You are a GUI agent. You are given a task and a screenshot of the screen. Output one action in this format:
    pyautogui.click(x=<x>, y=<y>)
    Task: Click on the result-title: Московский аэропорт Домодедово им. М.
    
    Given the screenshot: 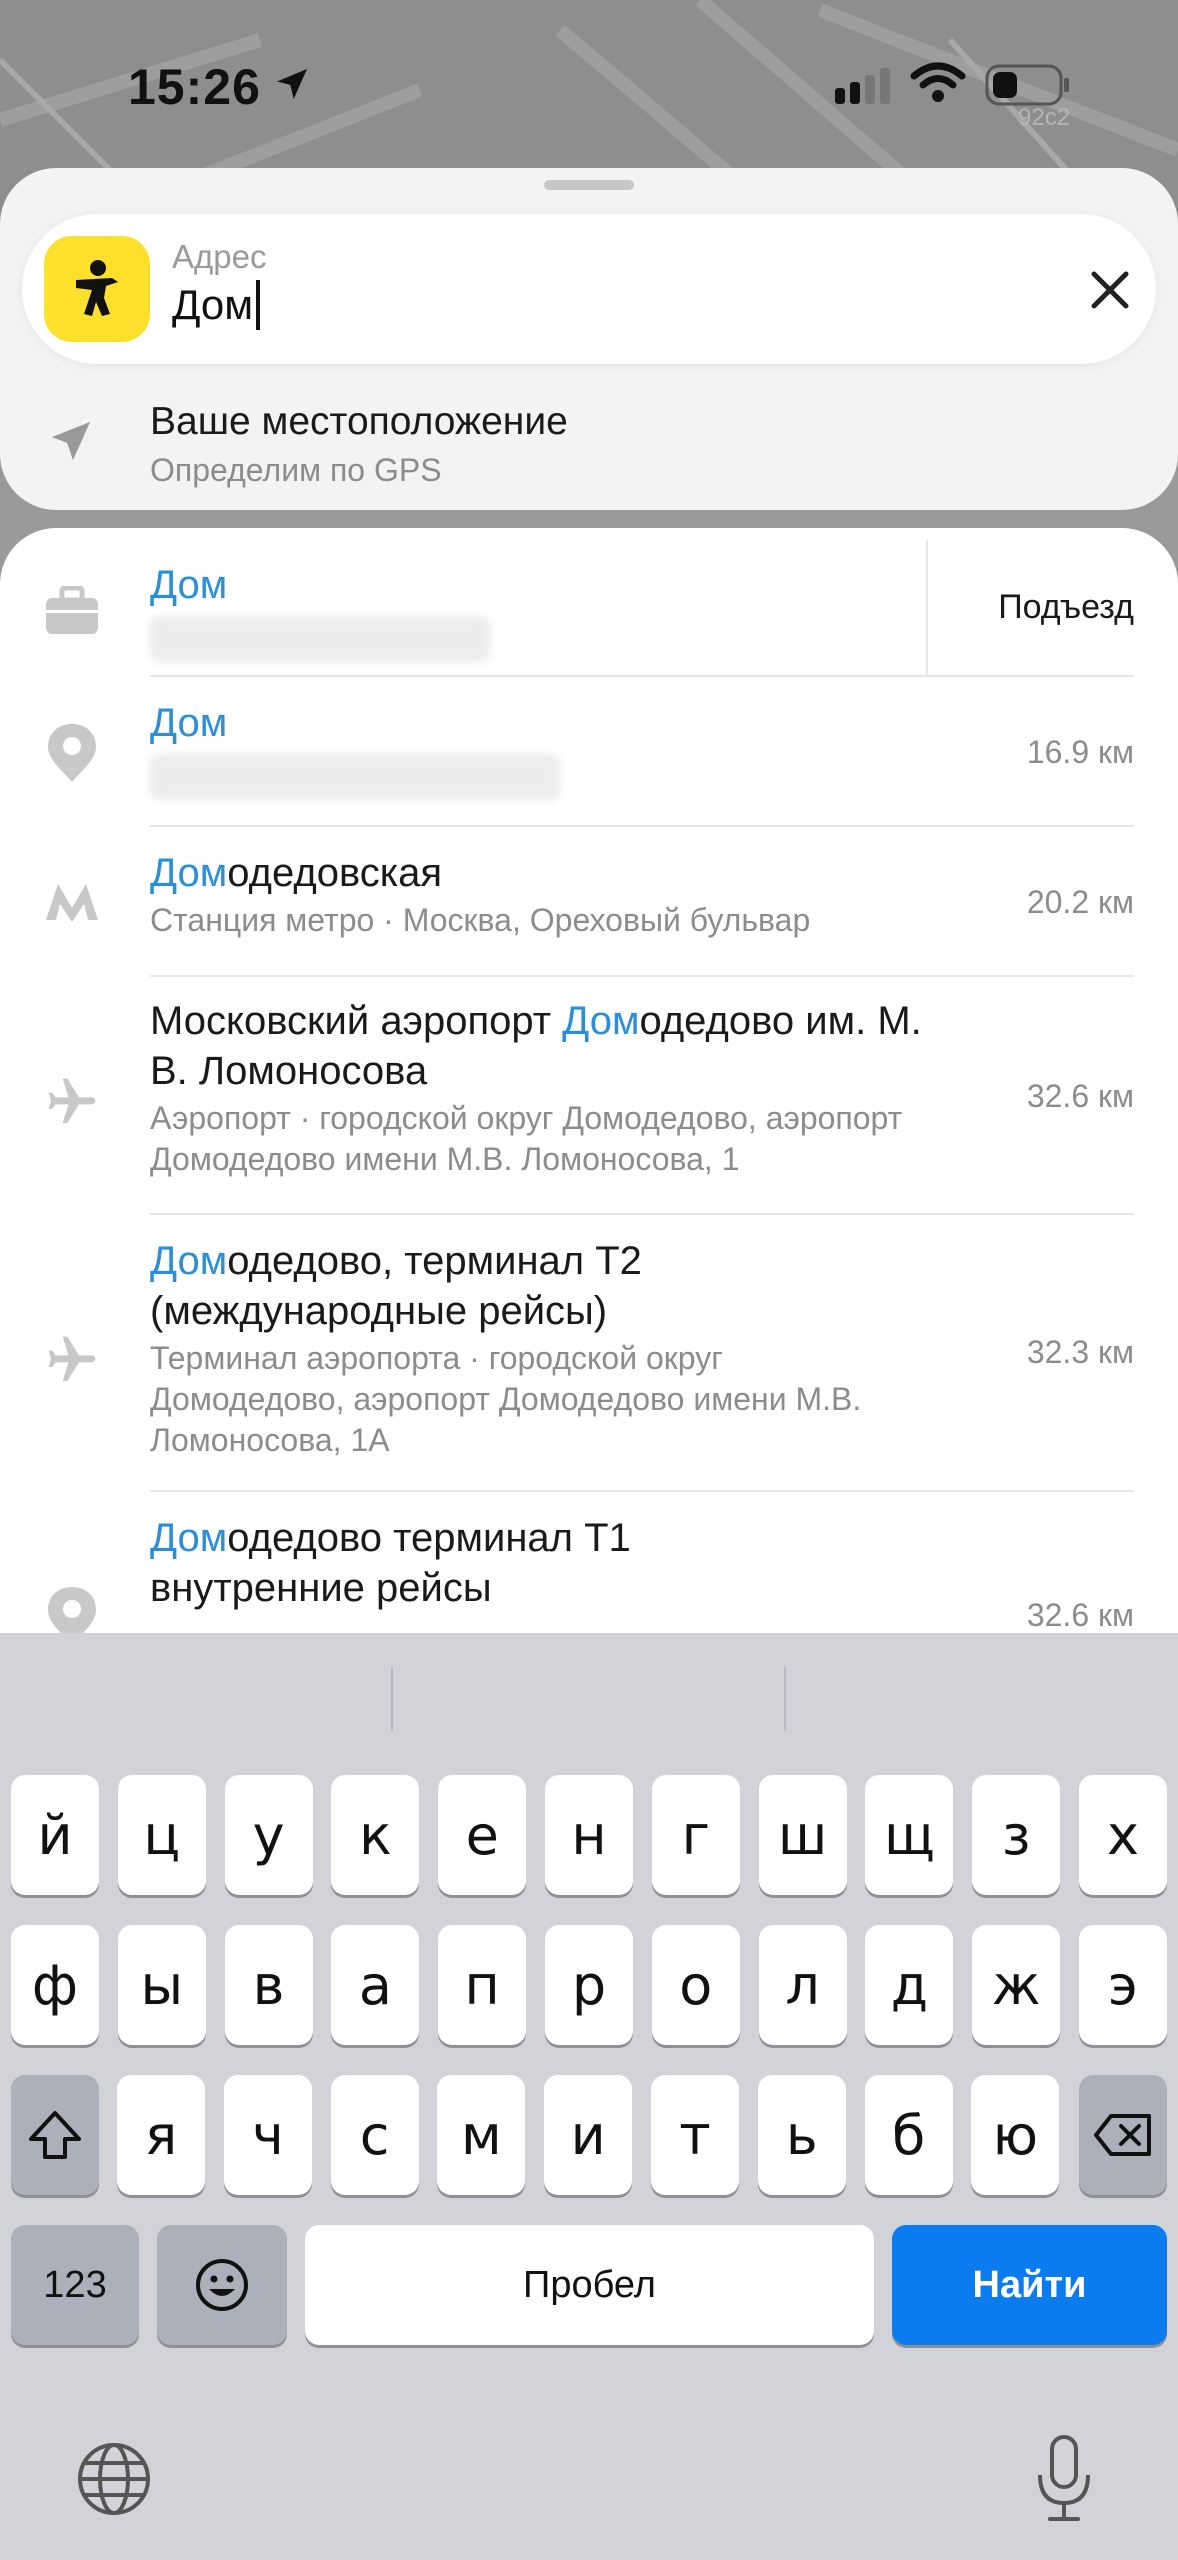 What is the action you would take?
    pyautogui.click(x=536, y=1021)
    